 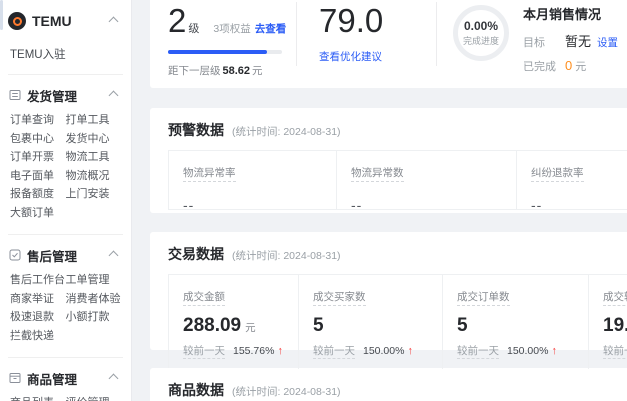 I want to click on sidebar-item: 评价管理, so click(x=95, y=397).